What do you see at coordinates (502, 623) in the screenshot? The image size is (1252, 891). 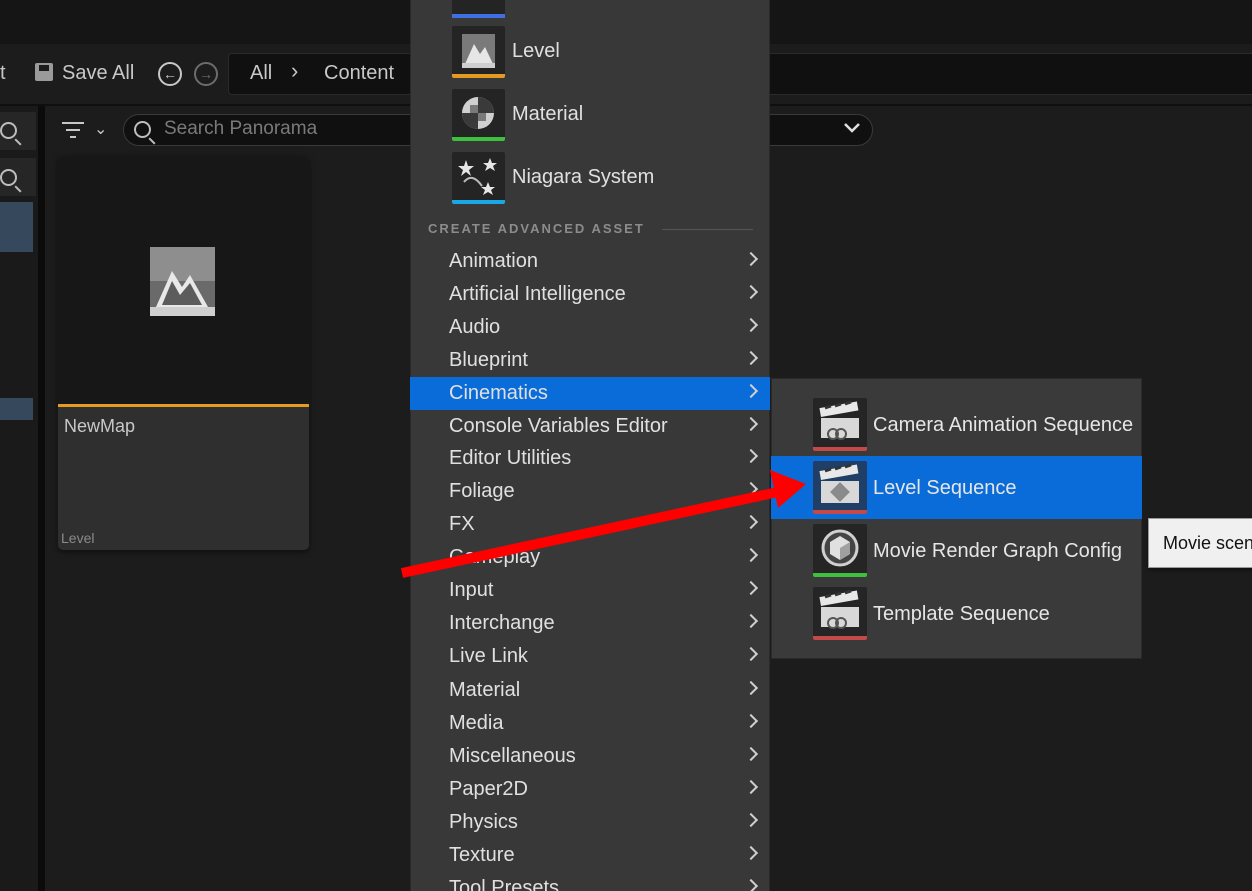 I see `category-label: Interchange` at bounding box center [502, 623].